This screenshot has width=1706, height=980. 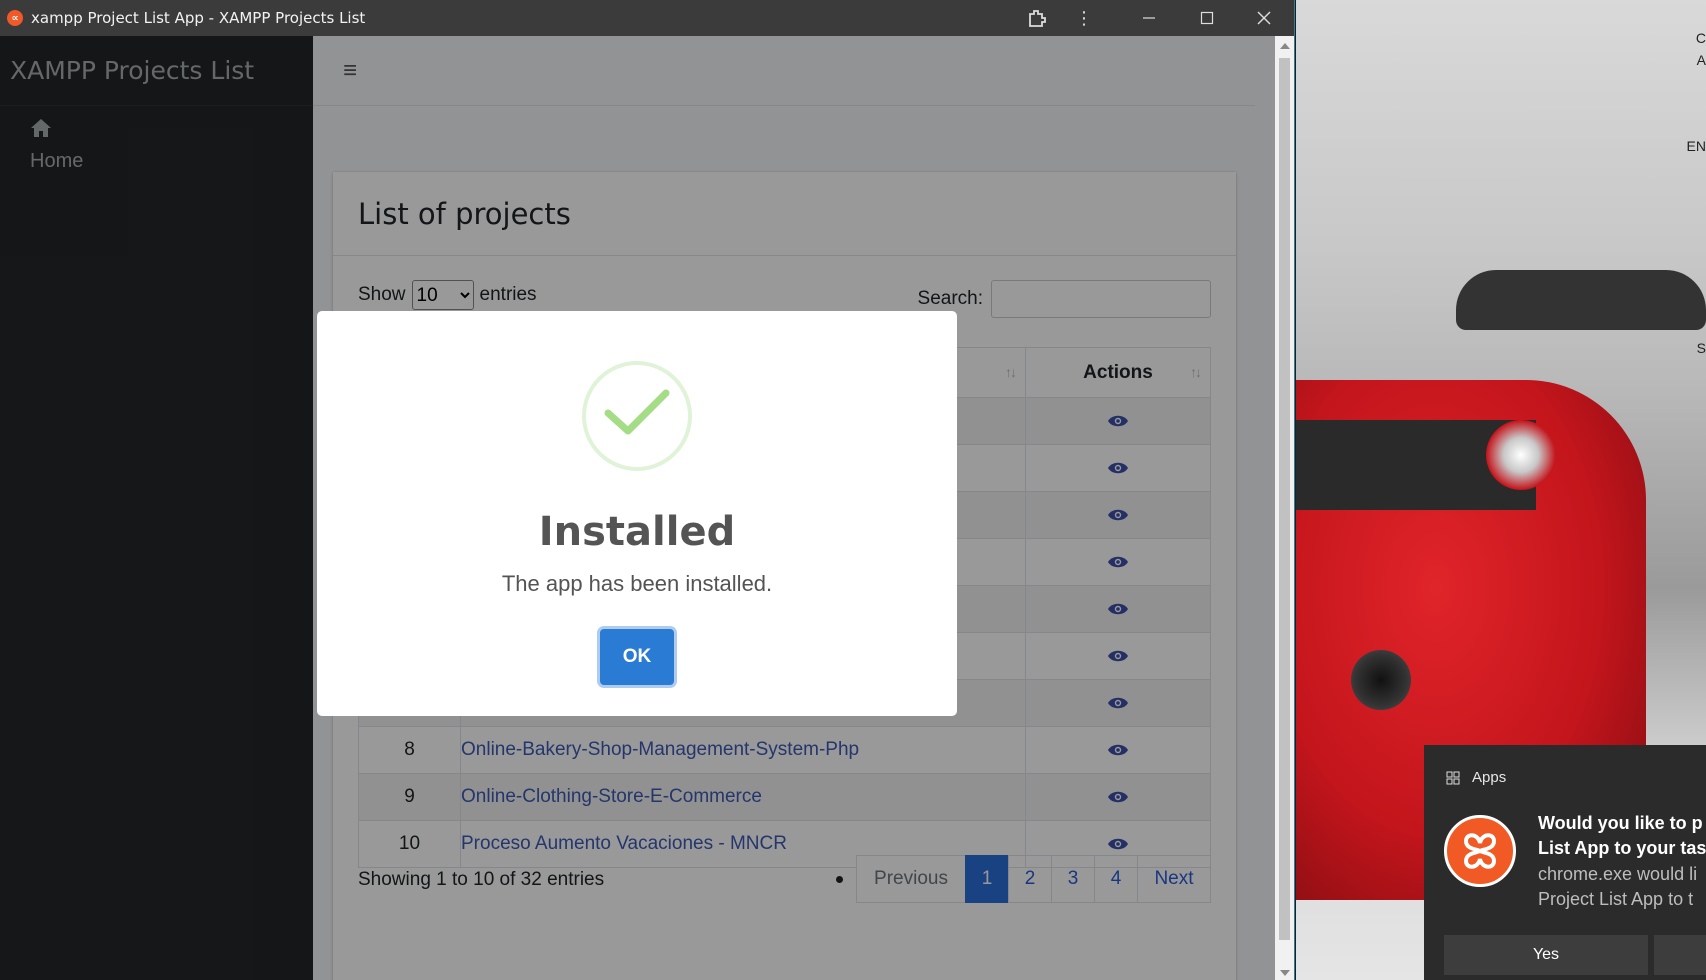 I want to click on success-check-icon, so click(x=637, y=416).